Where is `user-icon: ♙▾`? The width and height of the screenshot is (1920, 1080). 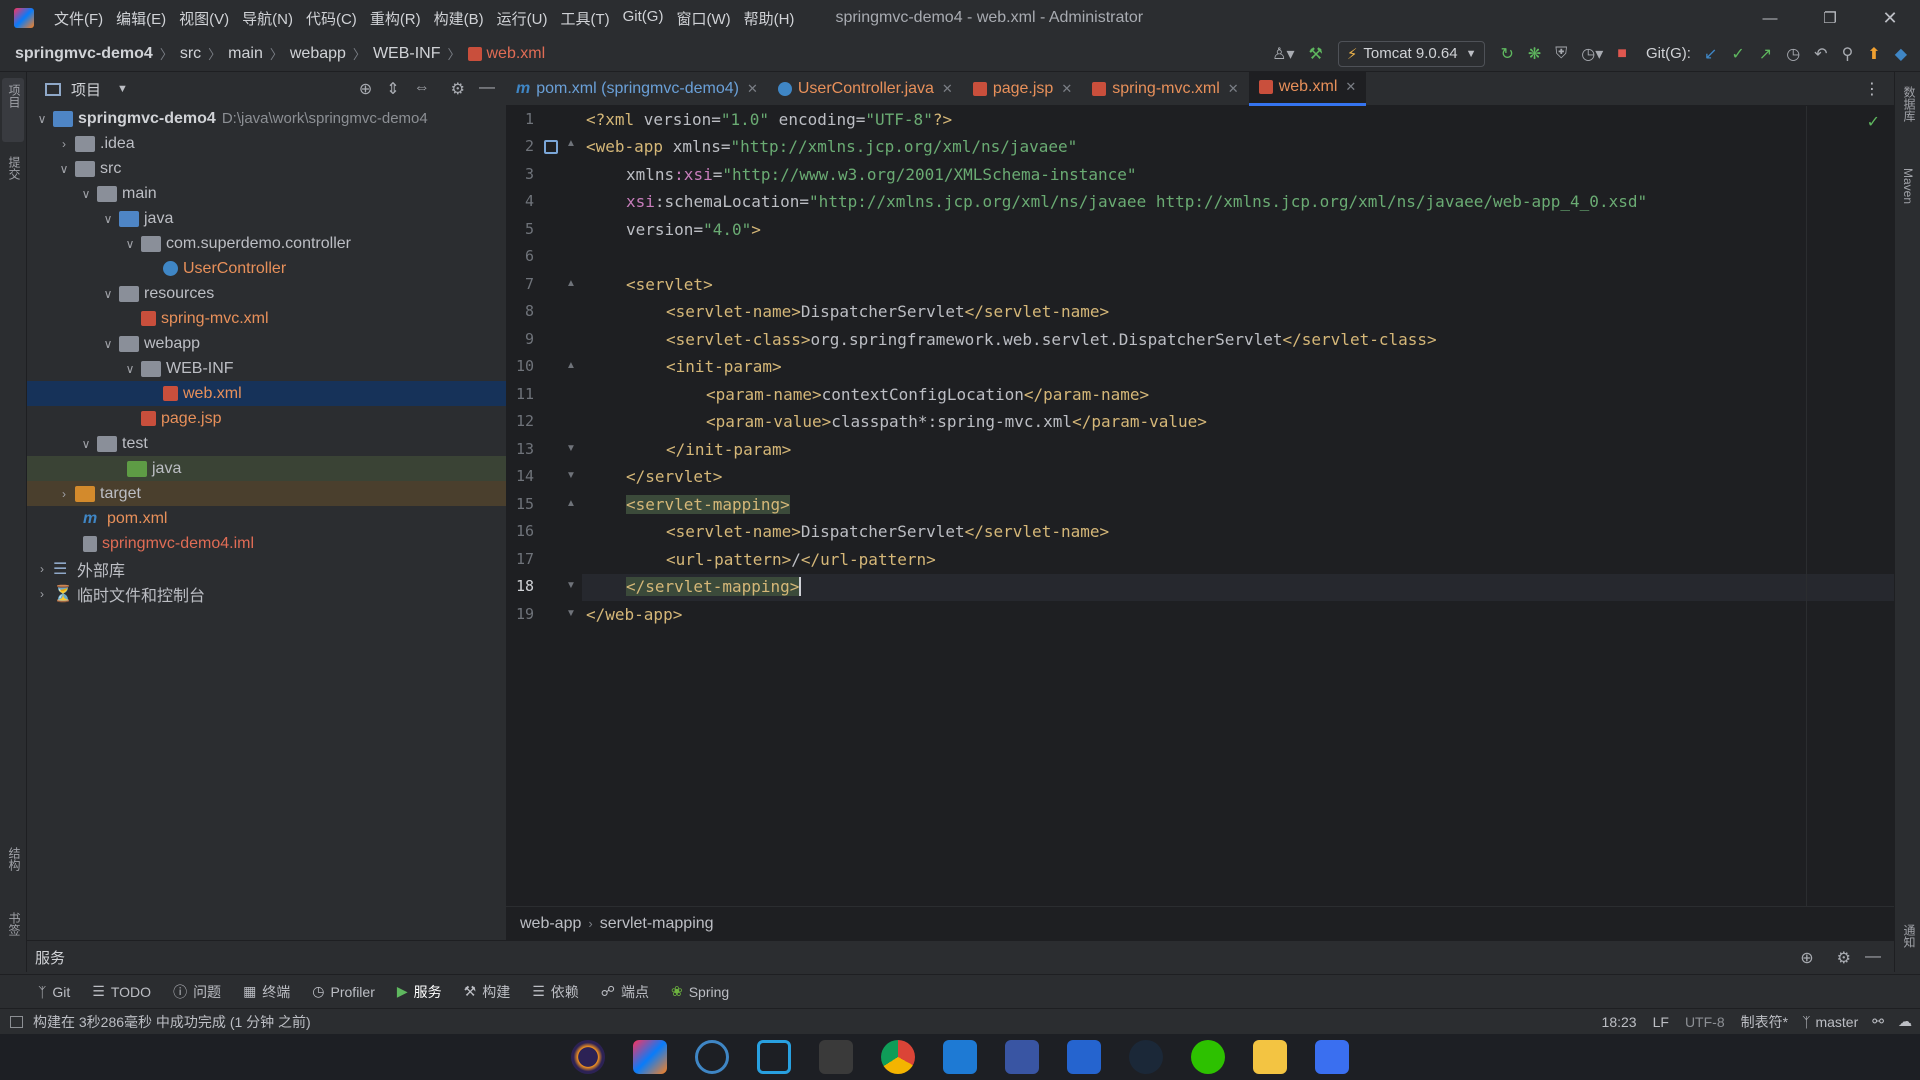 user-icon: ♙▾ is located at coordinates (1283, 54).